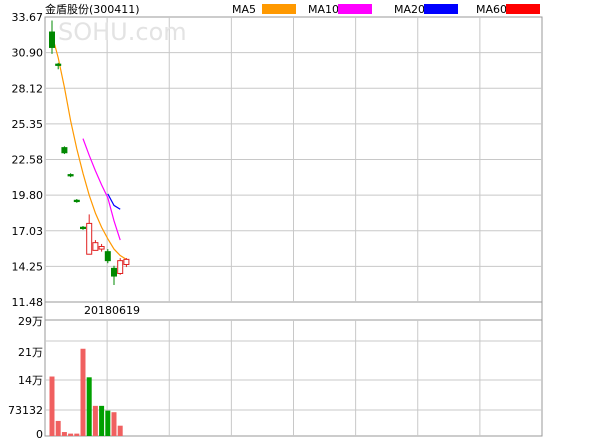 The image size is (600, 440). Describe the element at coordinates (28, 195) in the screenshot. I see `price-tick-label: 19.80` at that location.